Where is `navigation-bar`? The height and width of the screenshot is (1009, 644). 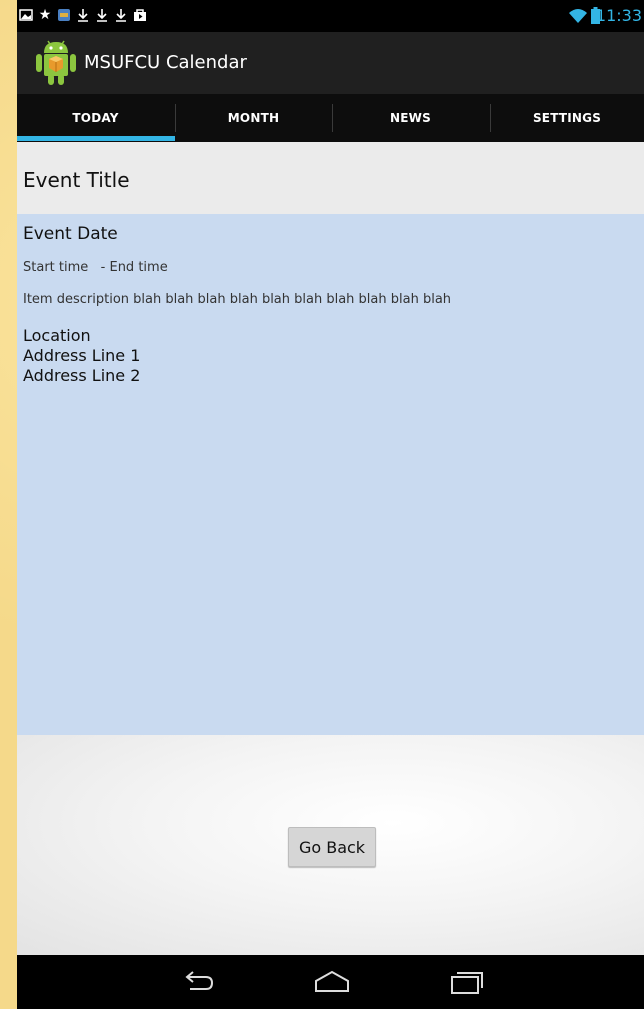 navigation-bar is located at coordinates (330, 982).